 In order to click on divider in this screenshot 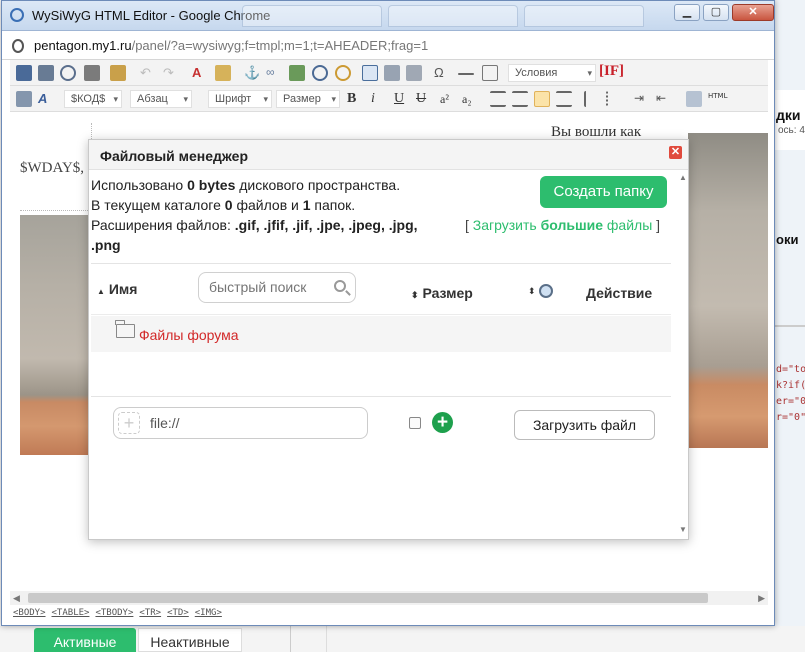, I will do `click(381, 263)`.